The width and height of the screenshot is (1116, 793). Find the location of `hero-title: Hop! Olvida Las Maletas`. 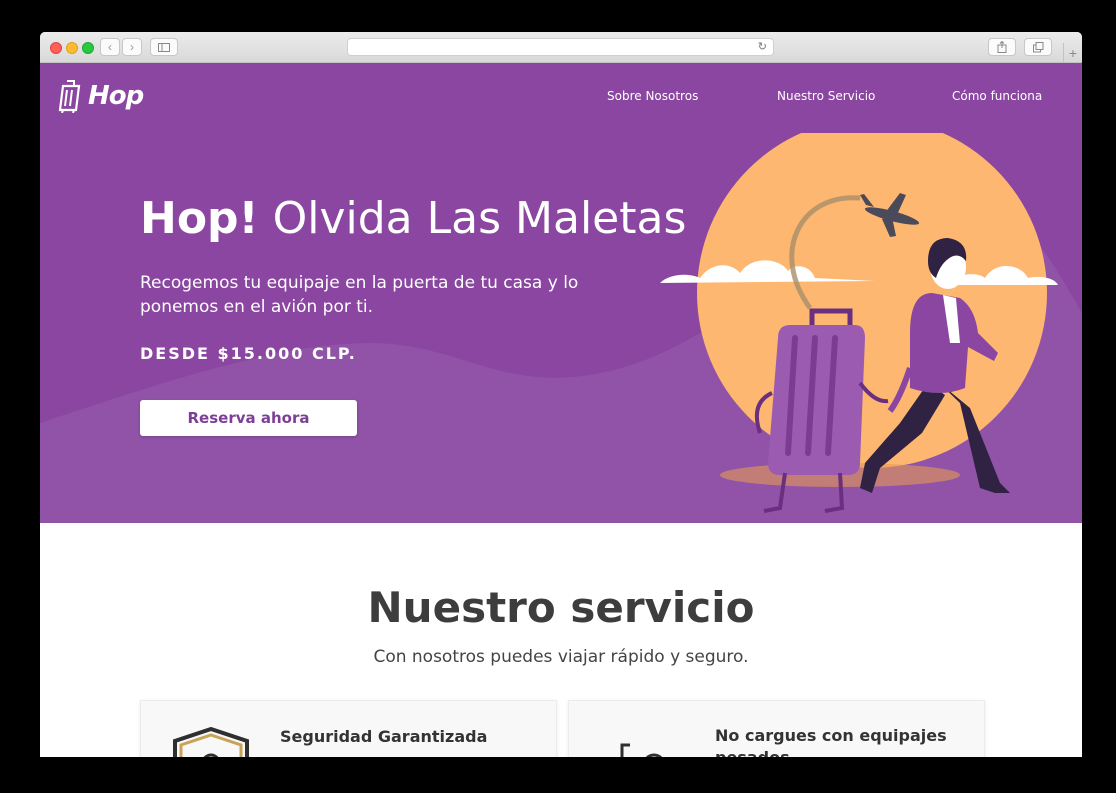

hero-title: Hop! Olvida Las Maletas is located at coordinates (413, 218).